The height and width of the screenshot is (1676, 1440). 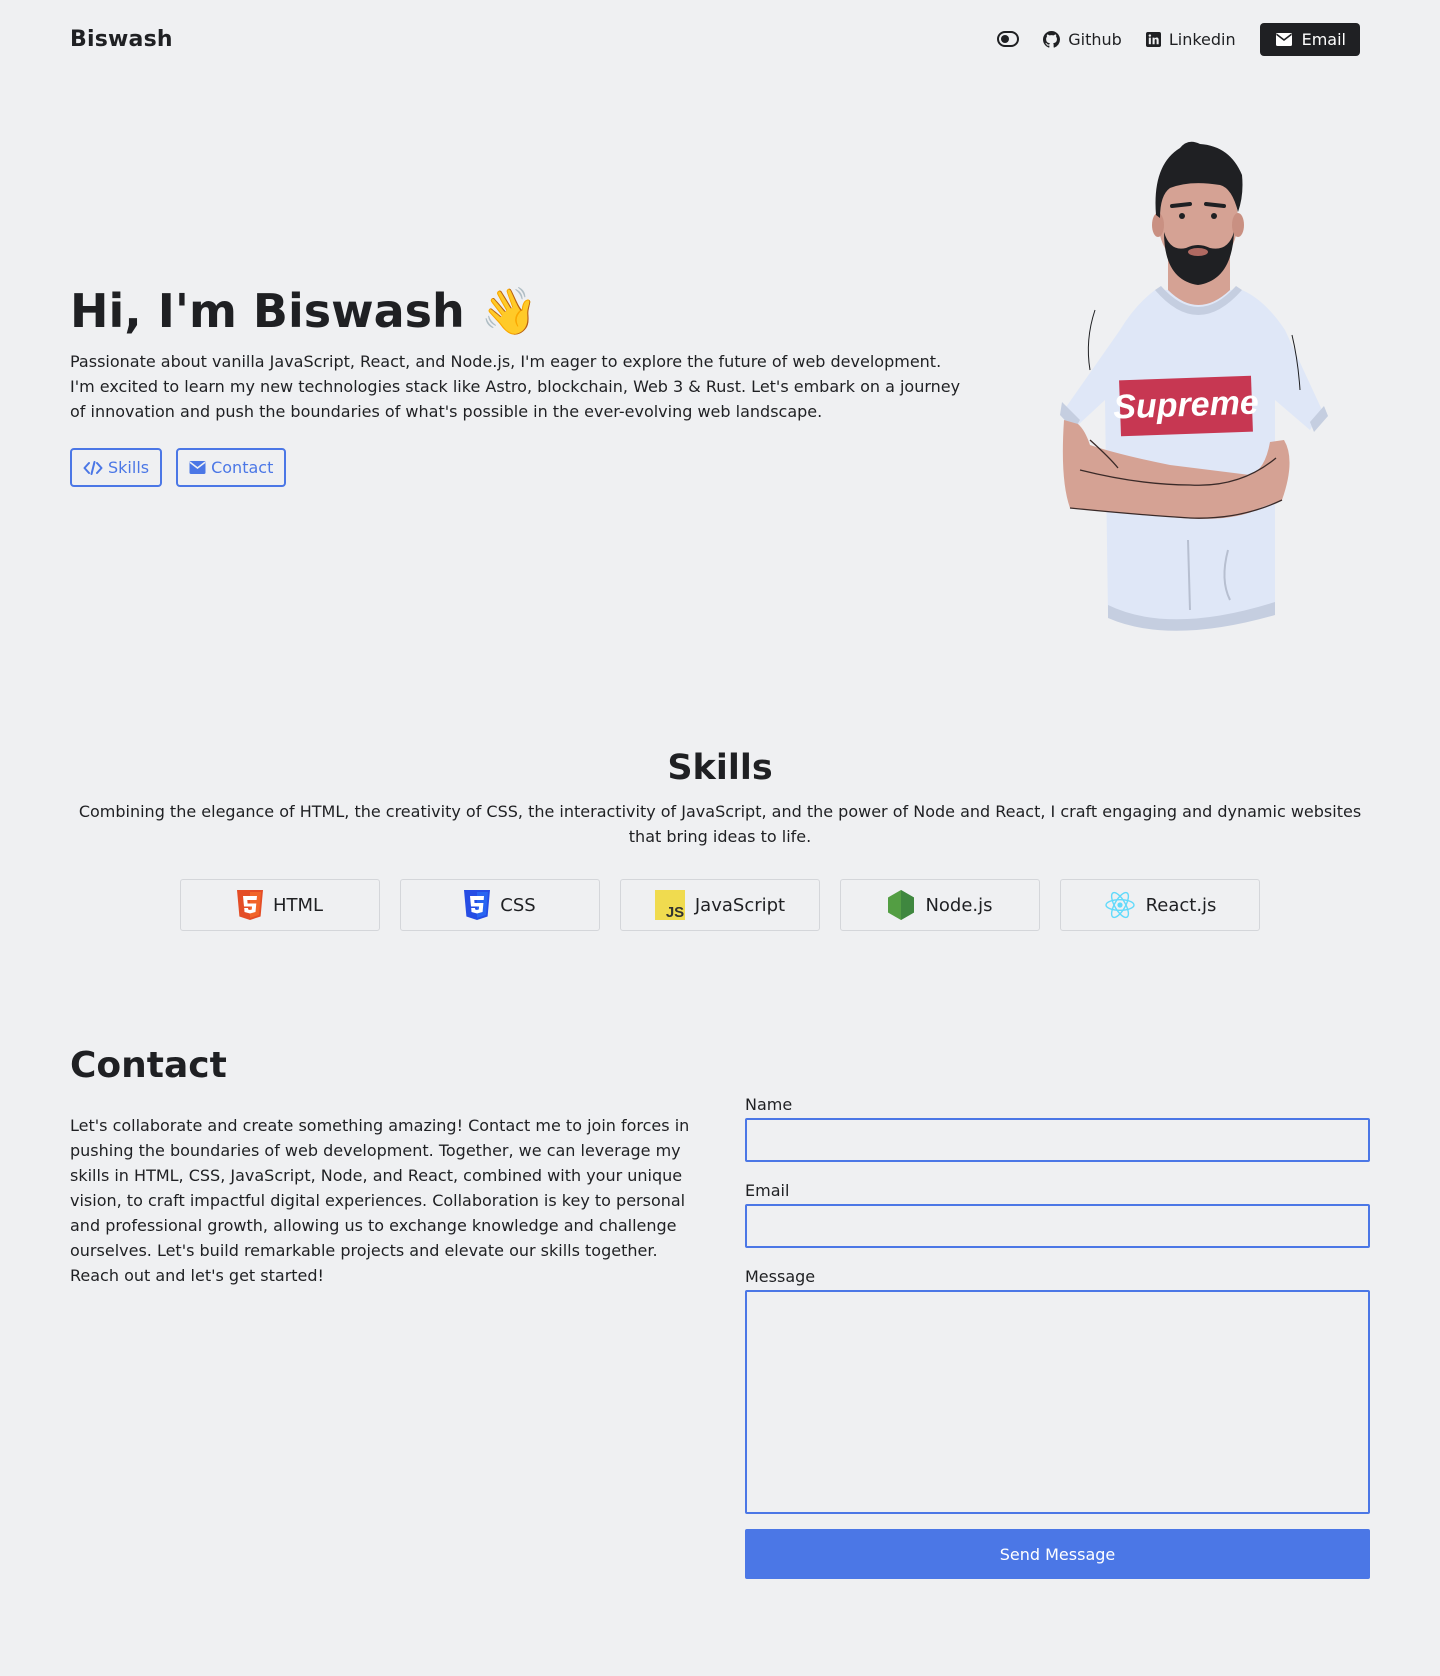 I want to click on shirt-logo-text: Supreme, so click(x=1186, y=404).